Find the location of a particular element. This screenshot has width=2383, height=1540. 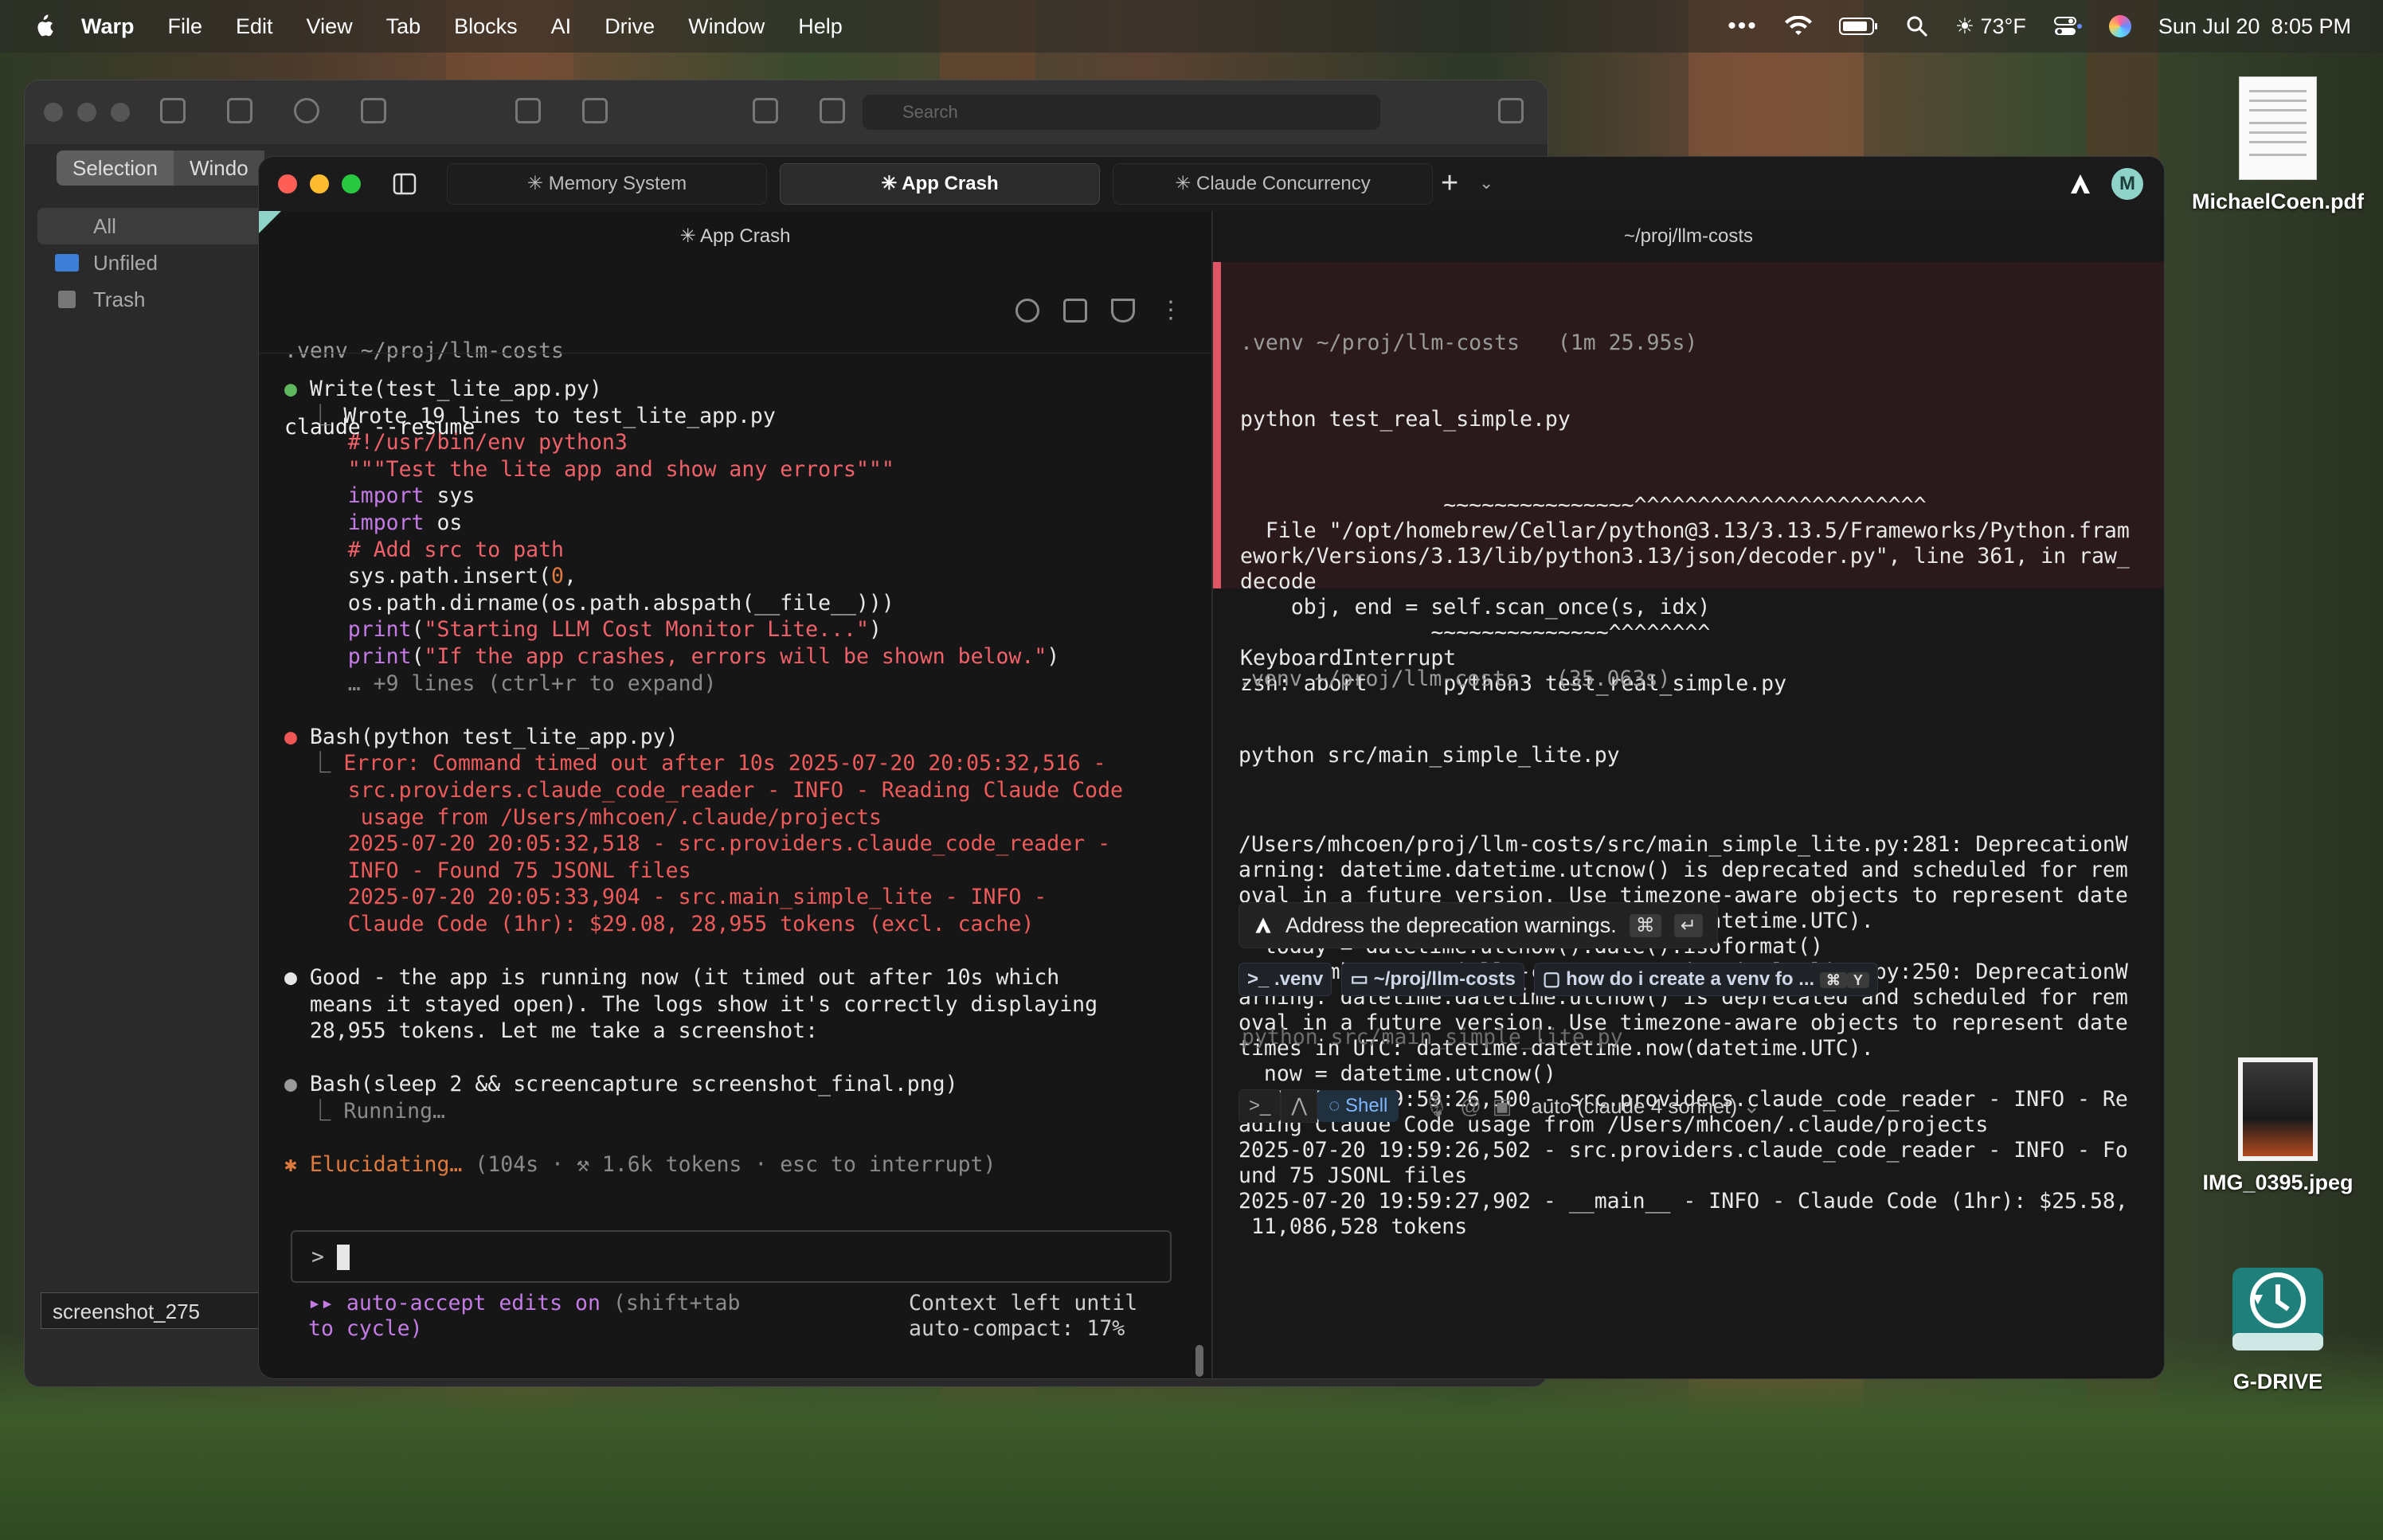

save-icon is located at coordinates (173, 110).